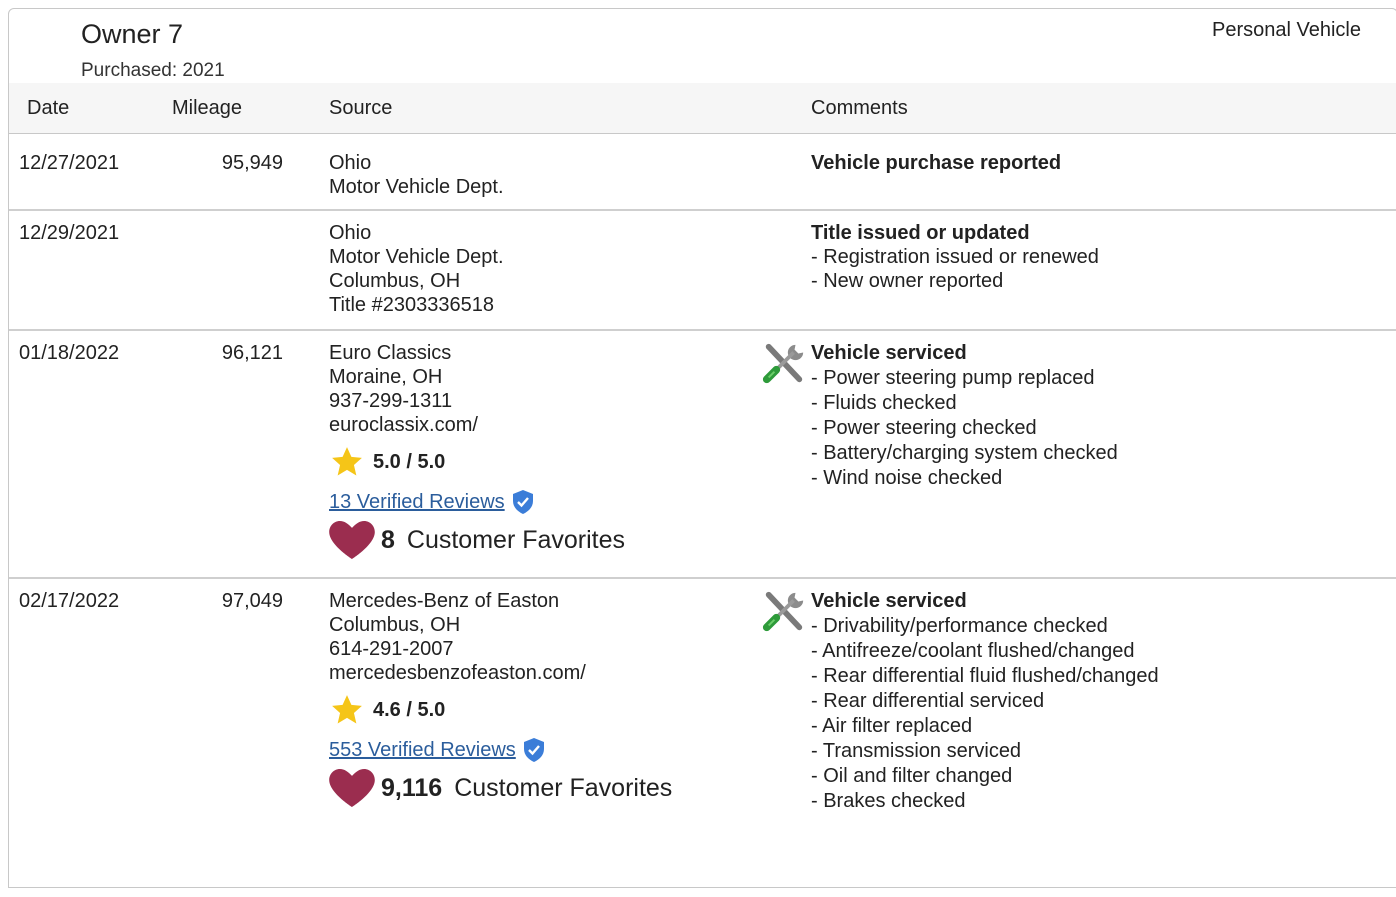 The width and height of the screenshot is (1396, 897). Describe the element at coordinates (973, 651) in the screenshot. I see `comment-item: - Antifreeze/coolant flushed/changed` at that location.